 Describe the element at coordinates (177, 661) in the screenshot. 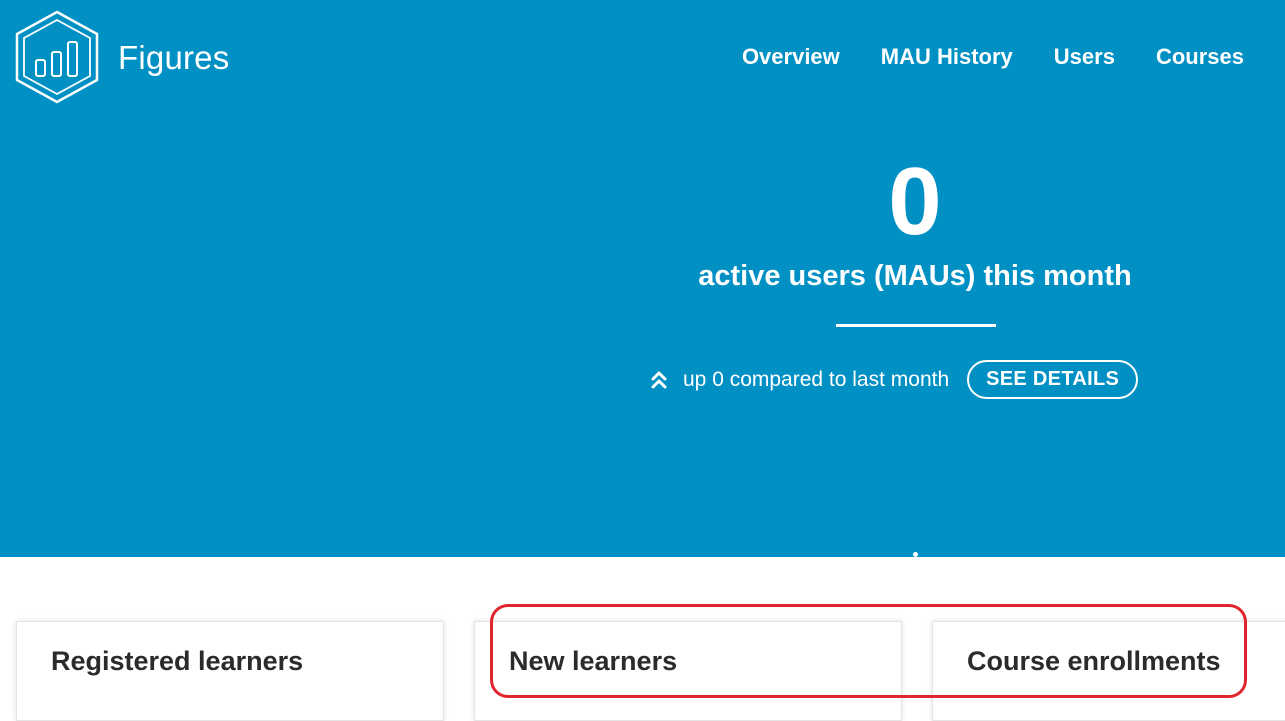

I see `card-title: Registered learners` at that location.